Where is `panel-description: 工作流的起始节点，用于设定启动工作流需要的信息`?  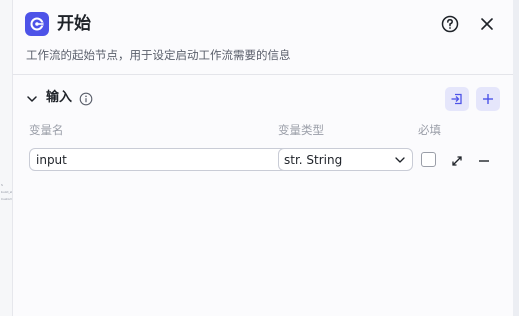
panel-description: 工作流的起始节点，用于设定启动工作流需要的信息 is located at coordinates (158, 55).